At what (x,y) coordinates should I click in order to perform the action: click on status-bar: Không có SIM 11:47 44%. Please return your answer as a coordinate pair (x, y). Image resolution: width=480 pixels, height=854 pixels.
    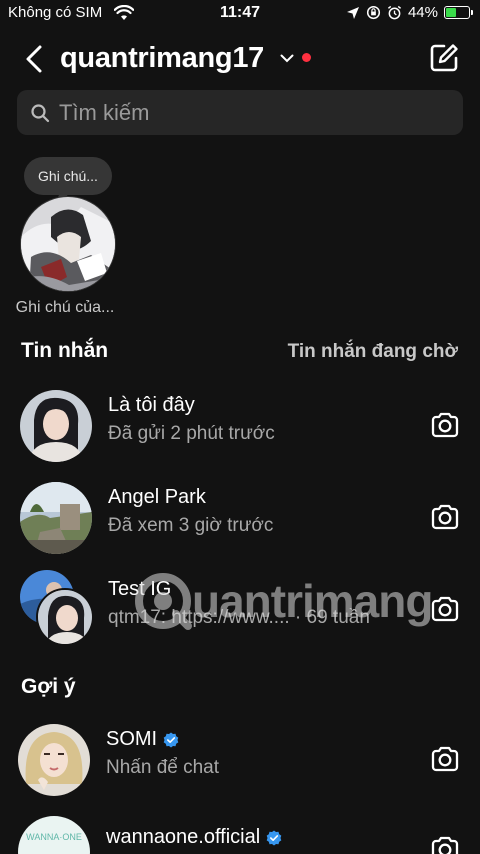
    Looking at the image, I should click on (240, 14).